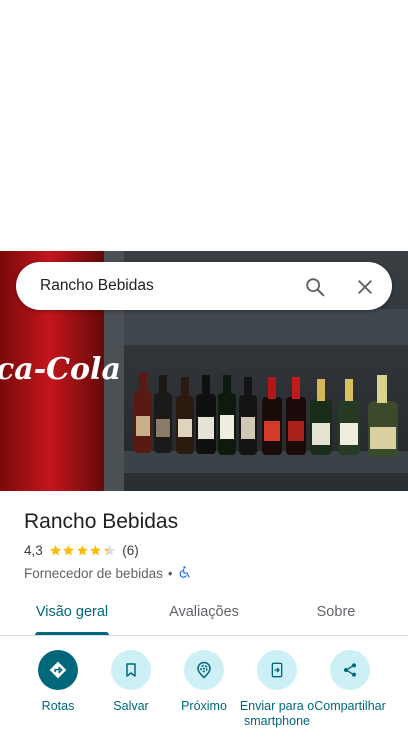 Image resolution: width=408 pixels, height=742 pixels. I want to click on directions-button: Rotas, so click(58, 682).